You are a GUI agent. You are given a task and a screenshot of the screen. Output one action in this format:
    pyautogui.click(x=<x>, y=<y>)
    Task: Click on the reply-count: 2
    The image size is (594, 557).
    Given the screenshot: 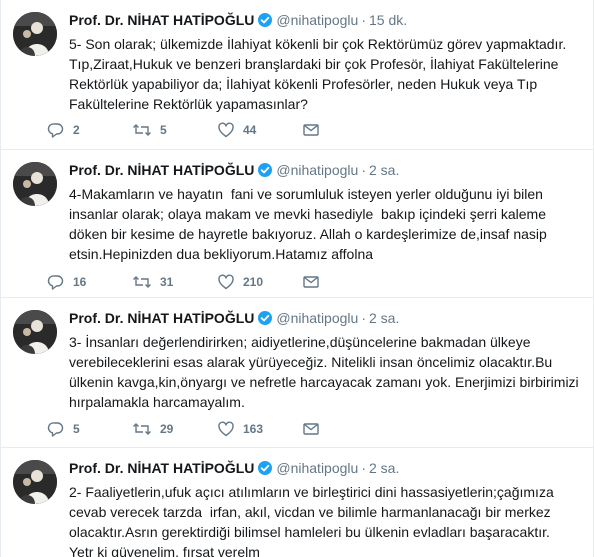 What is the action you would take?
    pyautogui.click(x=76, y=130)
    